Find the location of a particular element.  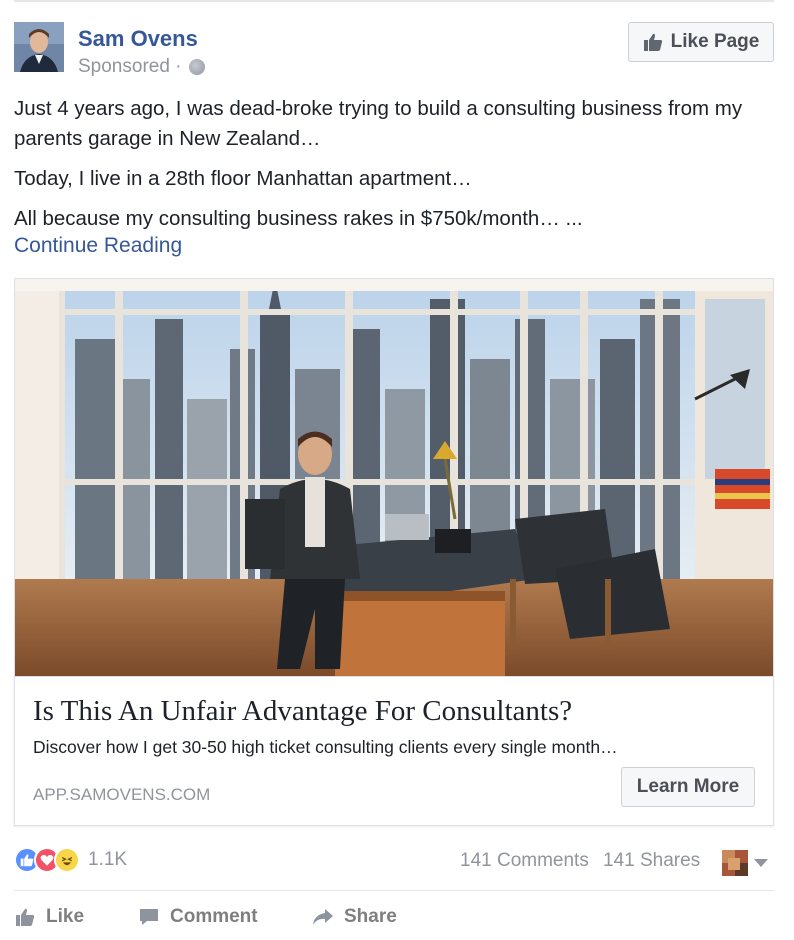

reaction-count: 1.1K is located at coordinates (108, 859).